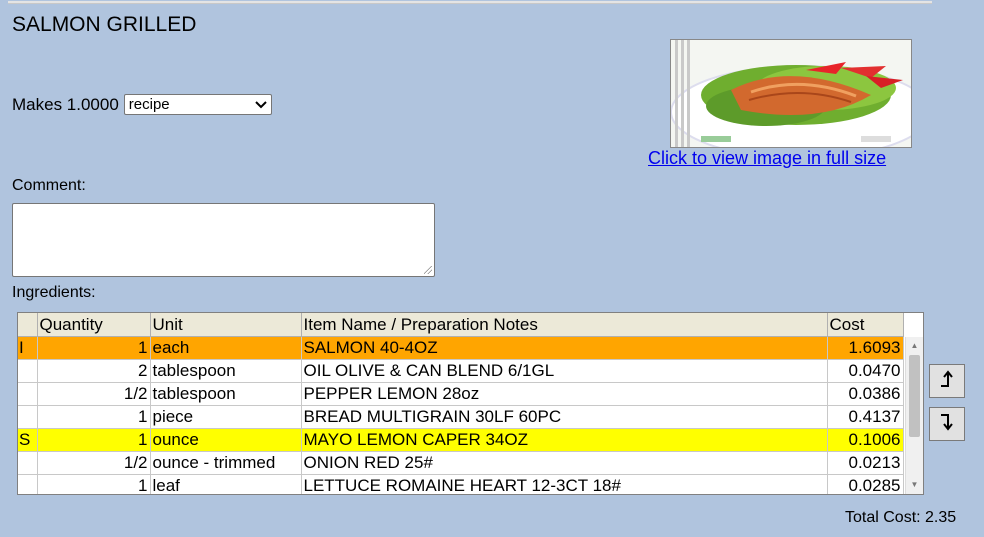 This screenshot has height=537, width=984. I want to click on chevron-down-icon, so click(261, 104).